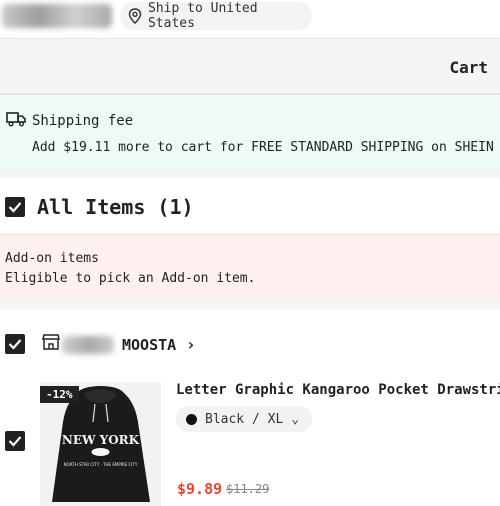 The image size is (500, 506). I want to click on chevron-right-icon: ›, so click(191, 344).